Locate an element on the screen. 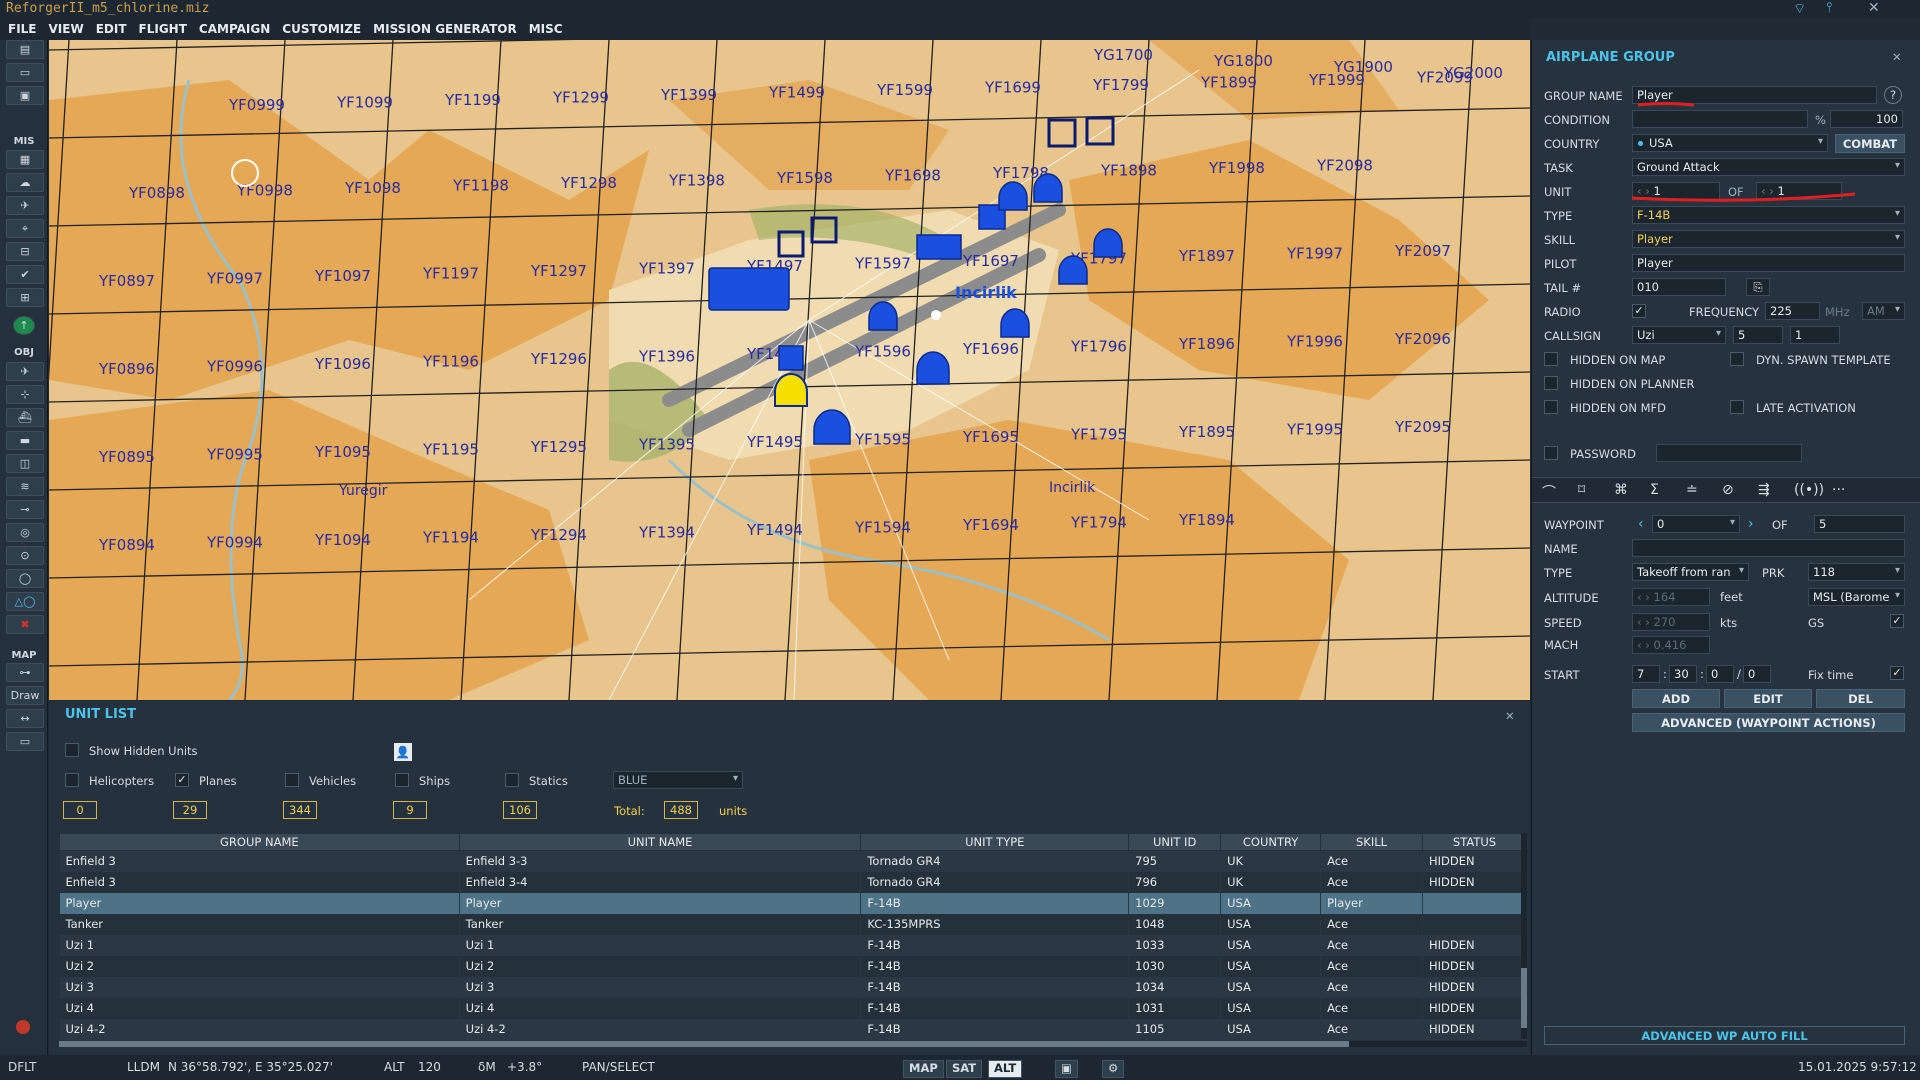 The image size is (1920, 1080). user-icon: 👤 is located at coordinates (403, 752).